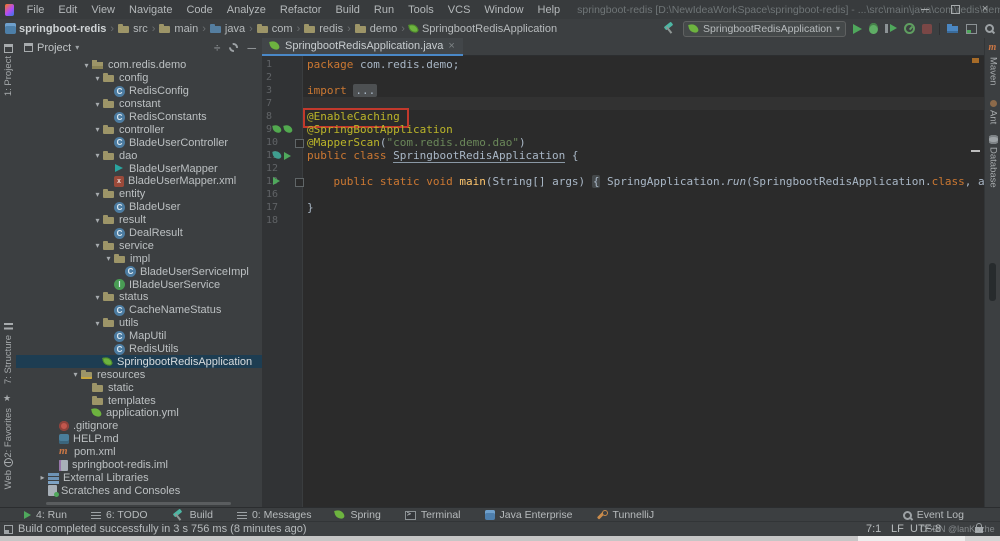 This screenshot has width=1000, height=541. What do you see at coordinates (873, 529) in the screenshot?
I see `caret-position: 7:1` at bounding box center [873, 529].